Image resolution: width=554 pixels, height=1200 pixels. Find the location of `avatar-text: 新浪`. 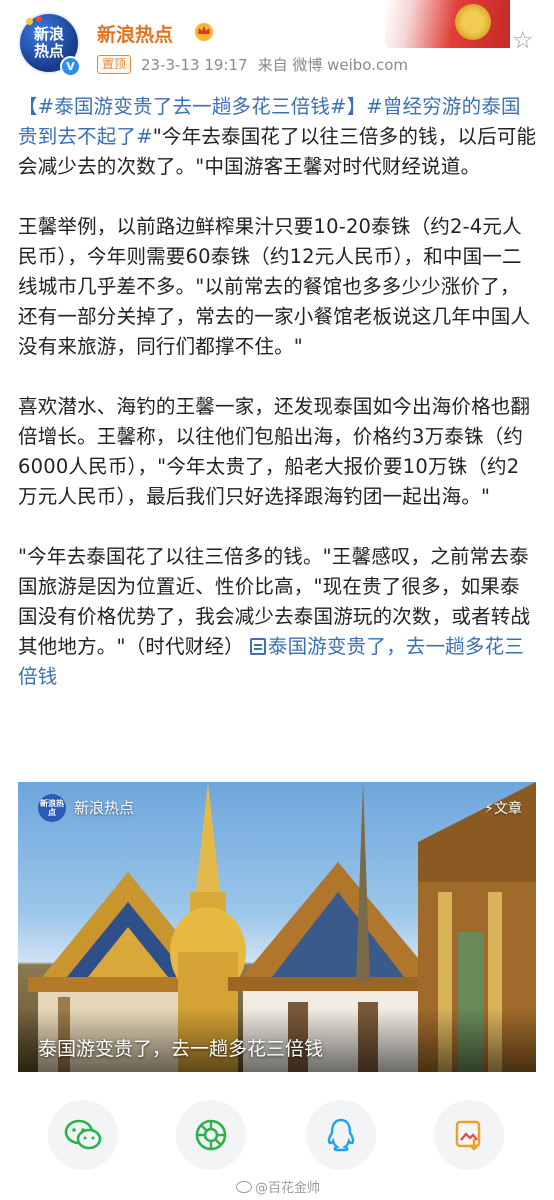

avatar-text: 新浪 is located at coordinates (48, 34).